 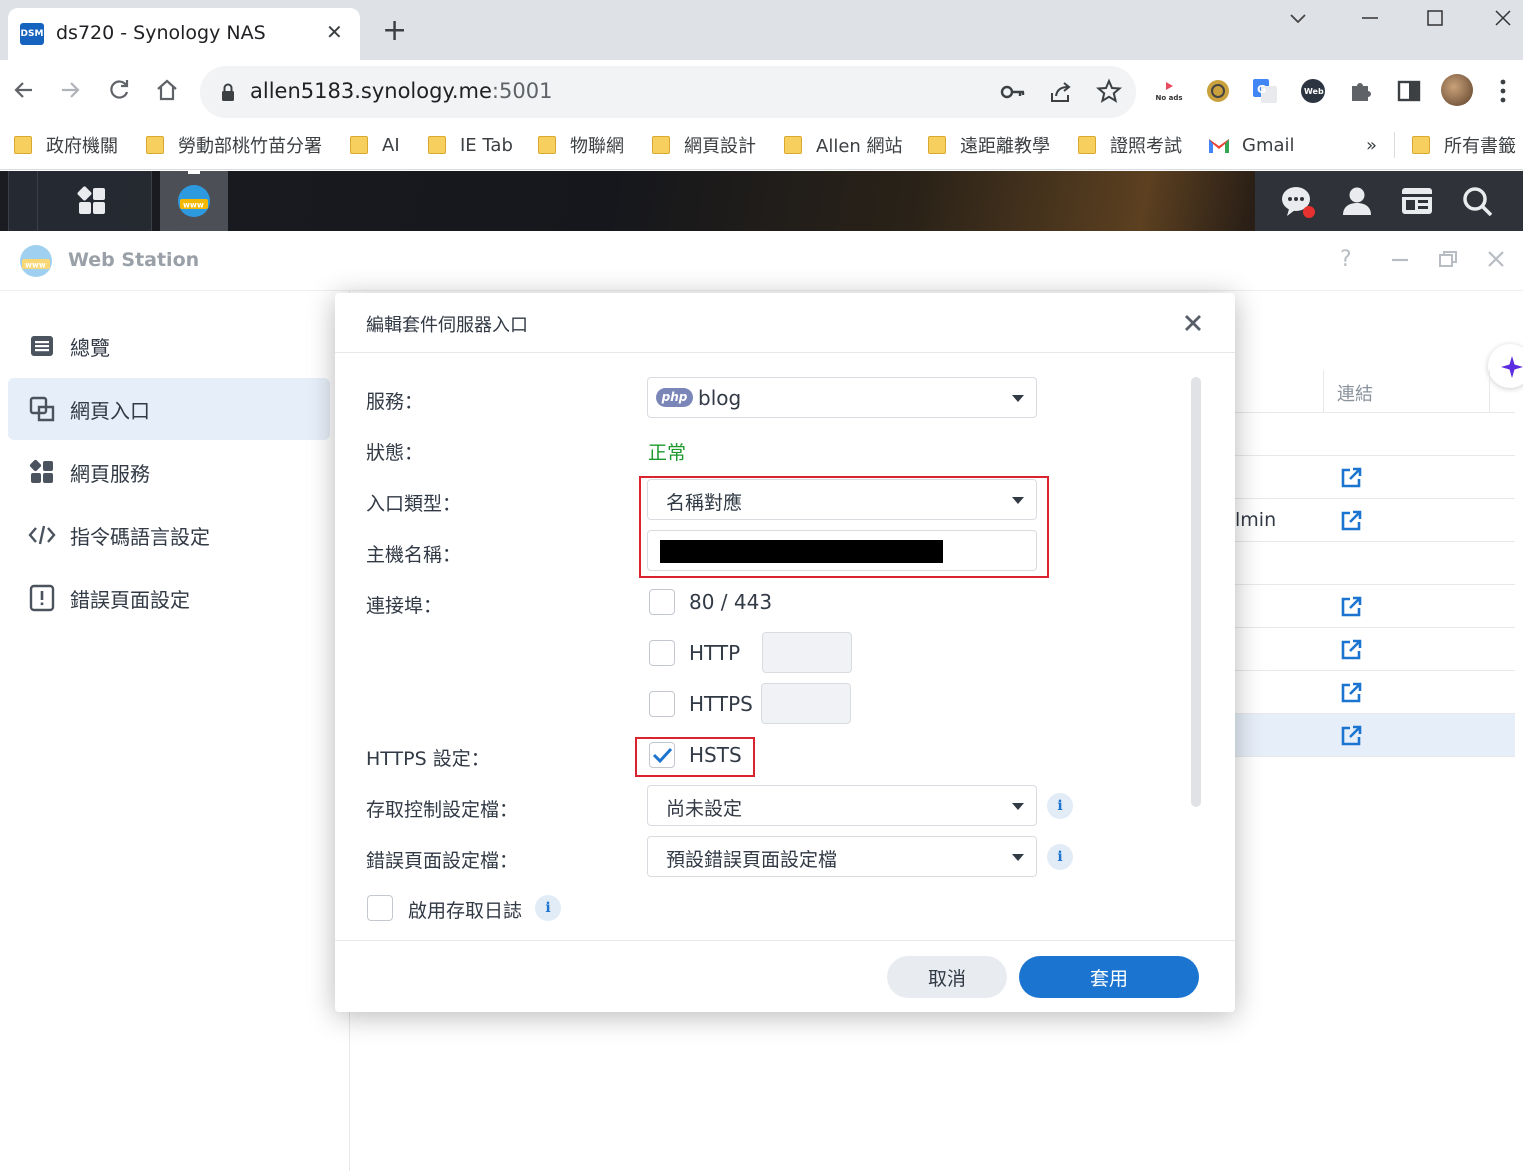 I want to click on http-port-checkbox, so click(x=662, y=653).